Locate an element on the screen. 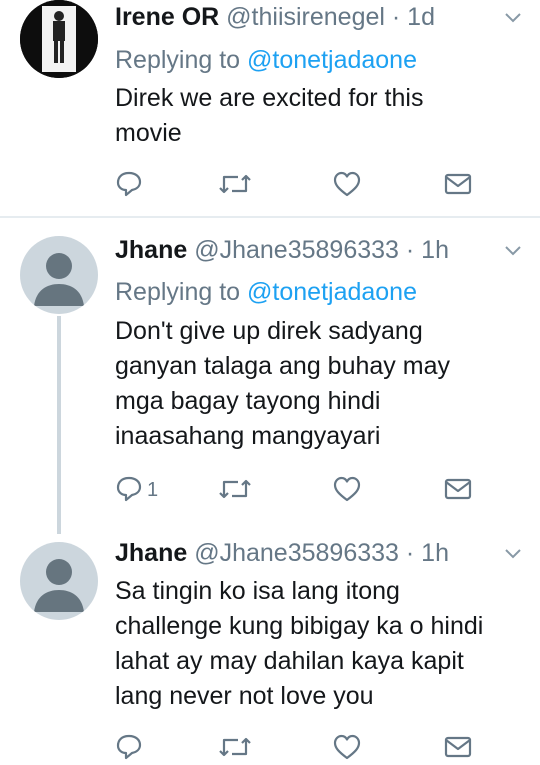 Image resolution: width=540 pixels, height=765 pixels. tweet-text-line: movie is located at coordinates (148, 133).